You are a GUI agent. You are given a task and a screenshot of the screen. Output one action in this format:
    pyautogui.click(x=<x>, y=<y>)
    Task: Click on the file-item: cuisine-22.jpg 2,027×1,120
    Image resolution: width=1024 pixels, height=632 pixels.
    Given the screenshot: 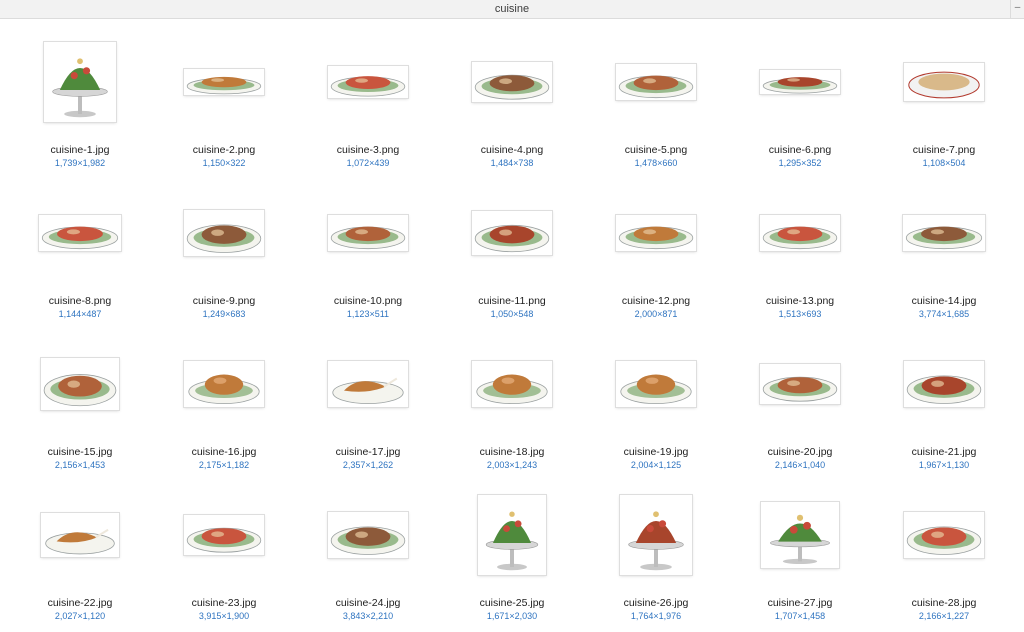 What is the action you would take?
    pyautogui.click(x=80, y=554)
    